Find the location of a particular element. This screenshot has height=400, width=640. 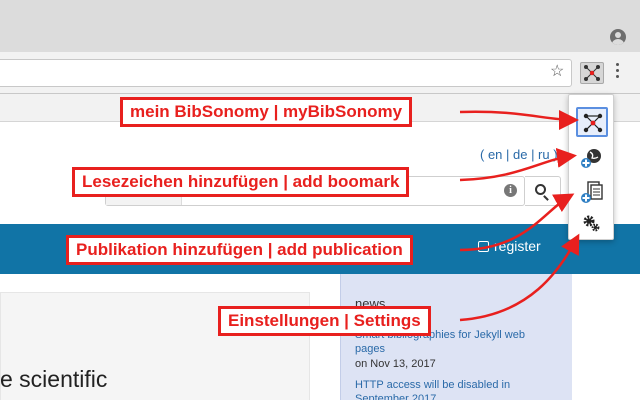

address-bar is located at coordinates (286, 73).